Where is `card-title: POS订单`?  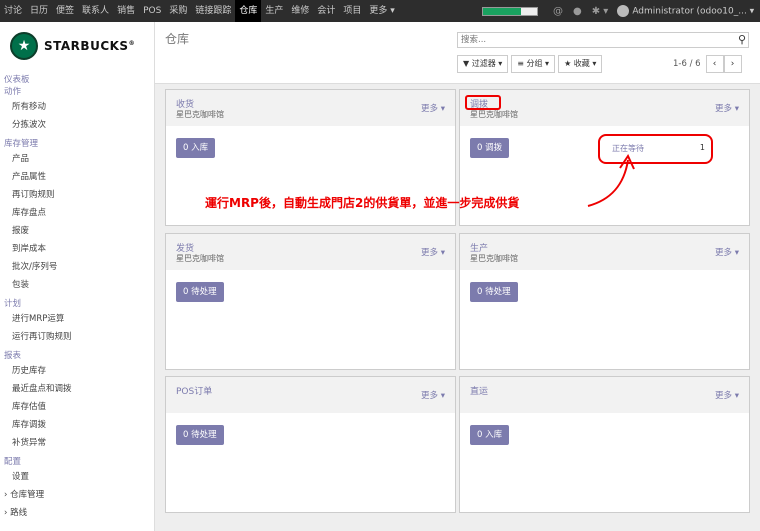
card-title: POS订单 is located at coordinates (194, 390).